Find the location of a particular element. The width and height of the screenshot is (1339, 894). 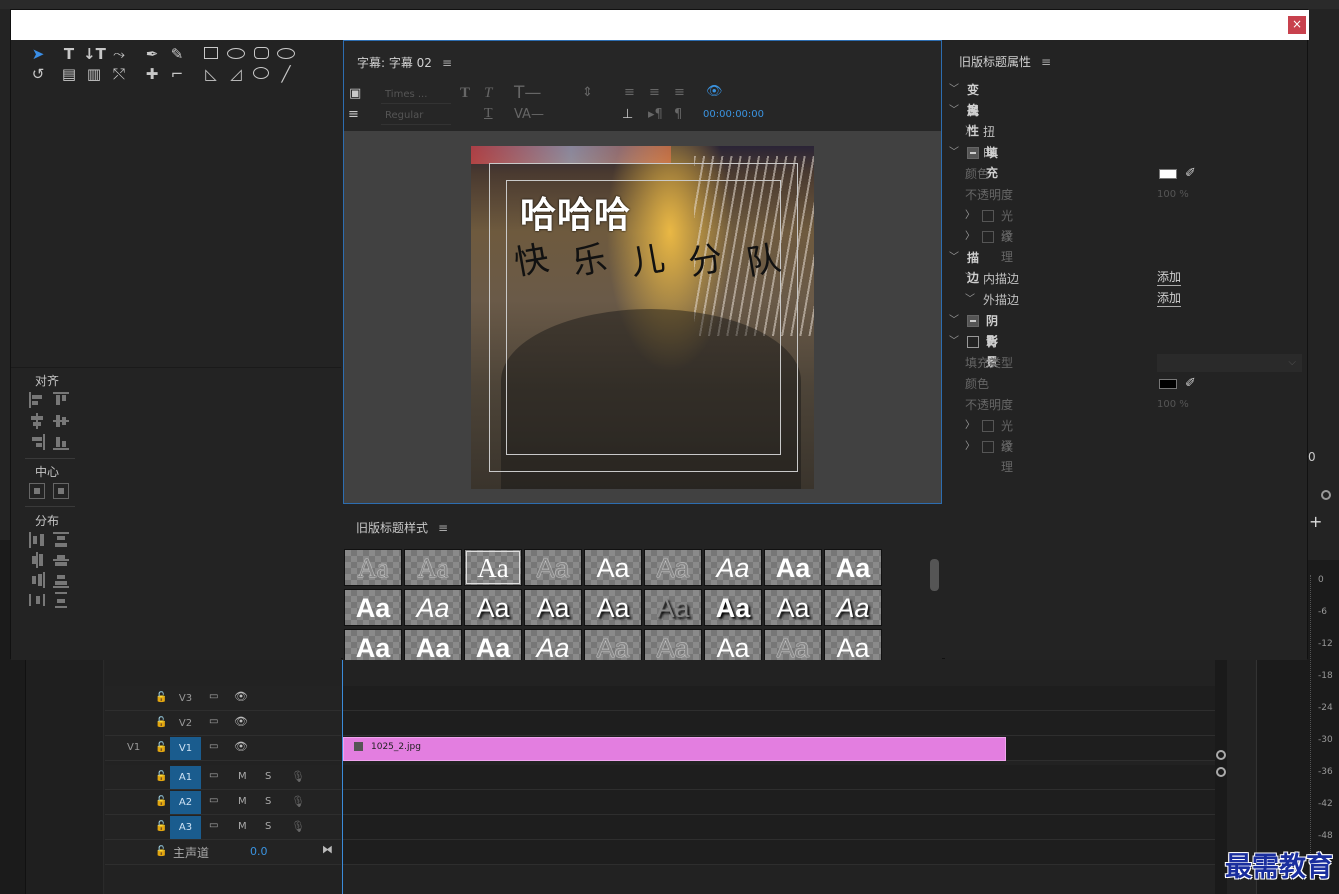

title-text-main: 哈哈哈 is located at coordinates (575, 212).